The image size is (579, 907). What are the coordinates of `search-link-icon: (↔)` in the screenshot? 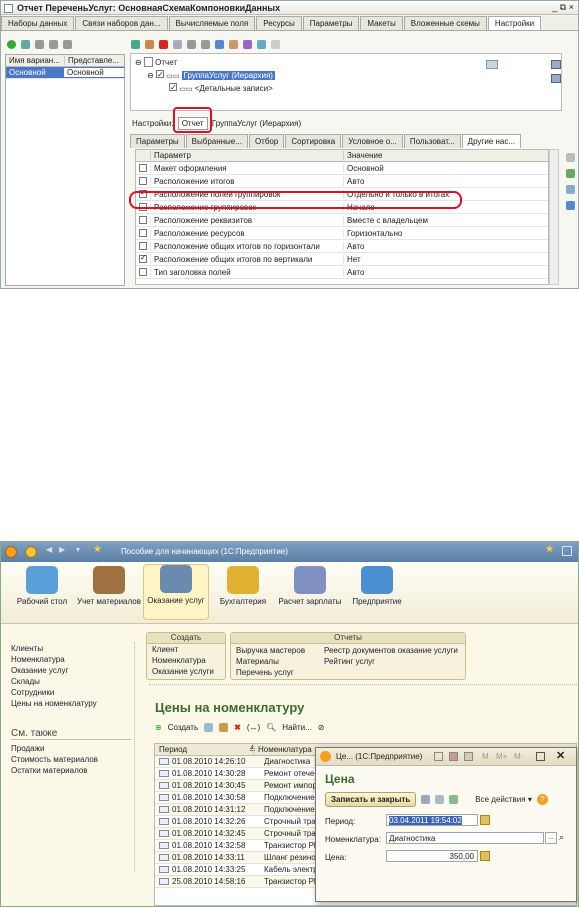 It's located at (253, 727).